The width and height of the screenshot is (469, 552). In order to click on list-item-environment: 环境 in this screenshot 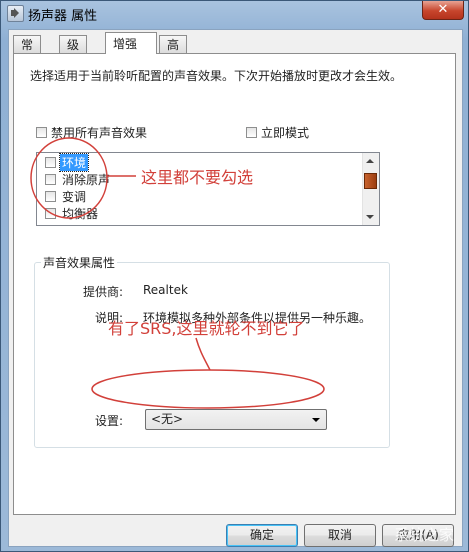, I will do `click(67, 162)`.